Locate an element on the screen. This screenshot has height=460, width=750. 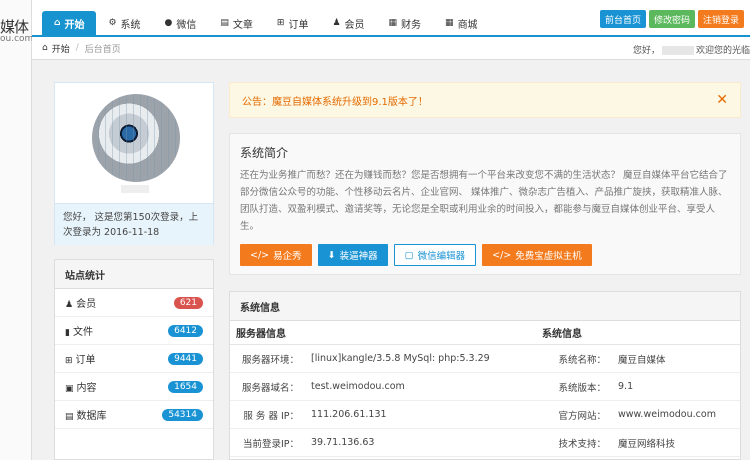
button-label: 易企秀 is located at coordinates (287, 256).